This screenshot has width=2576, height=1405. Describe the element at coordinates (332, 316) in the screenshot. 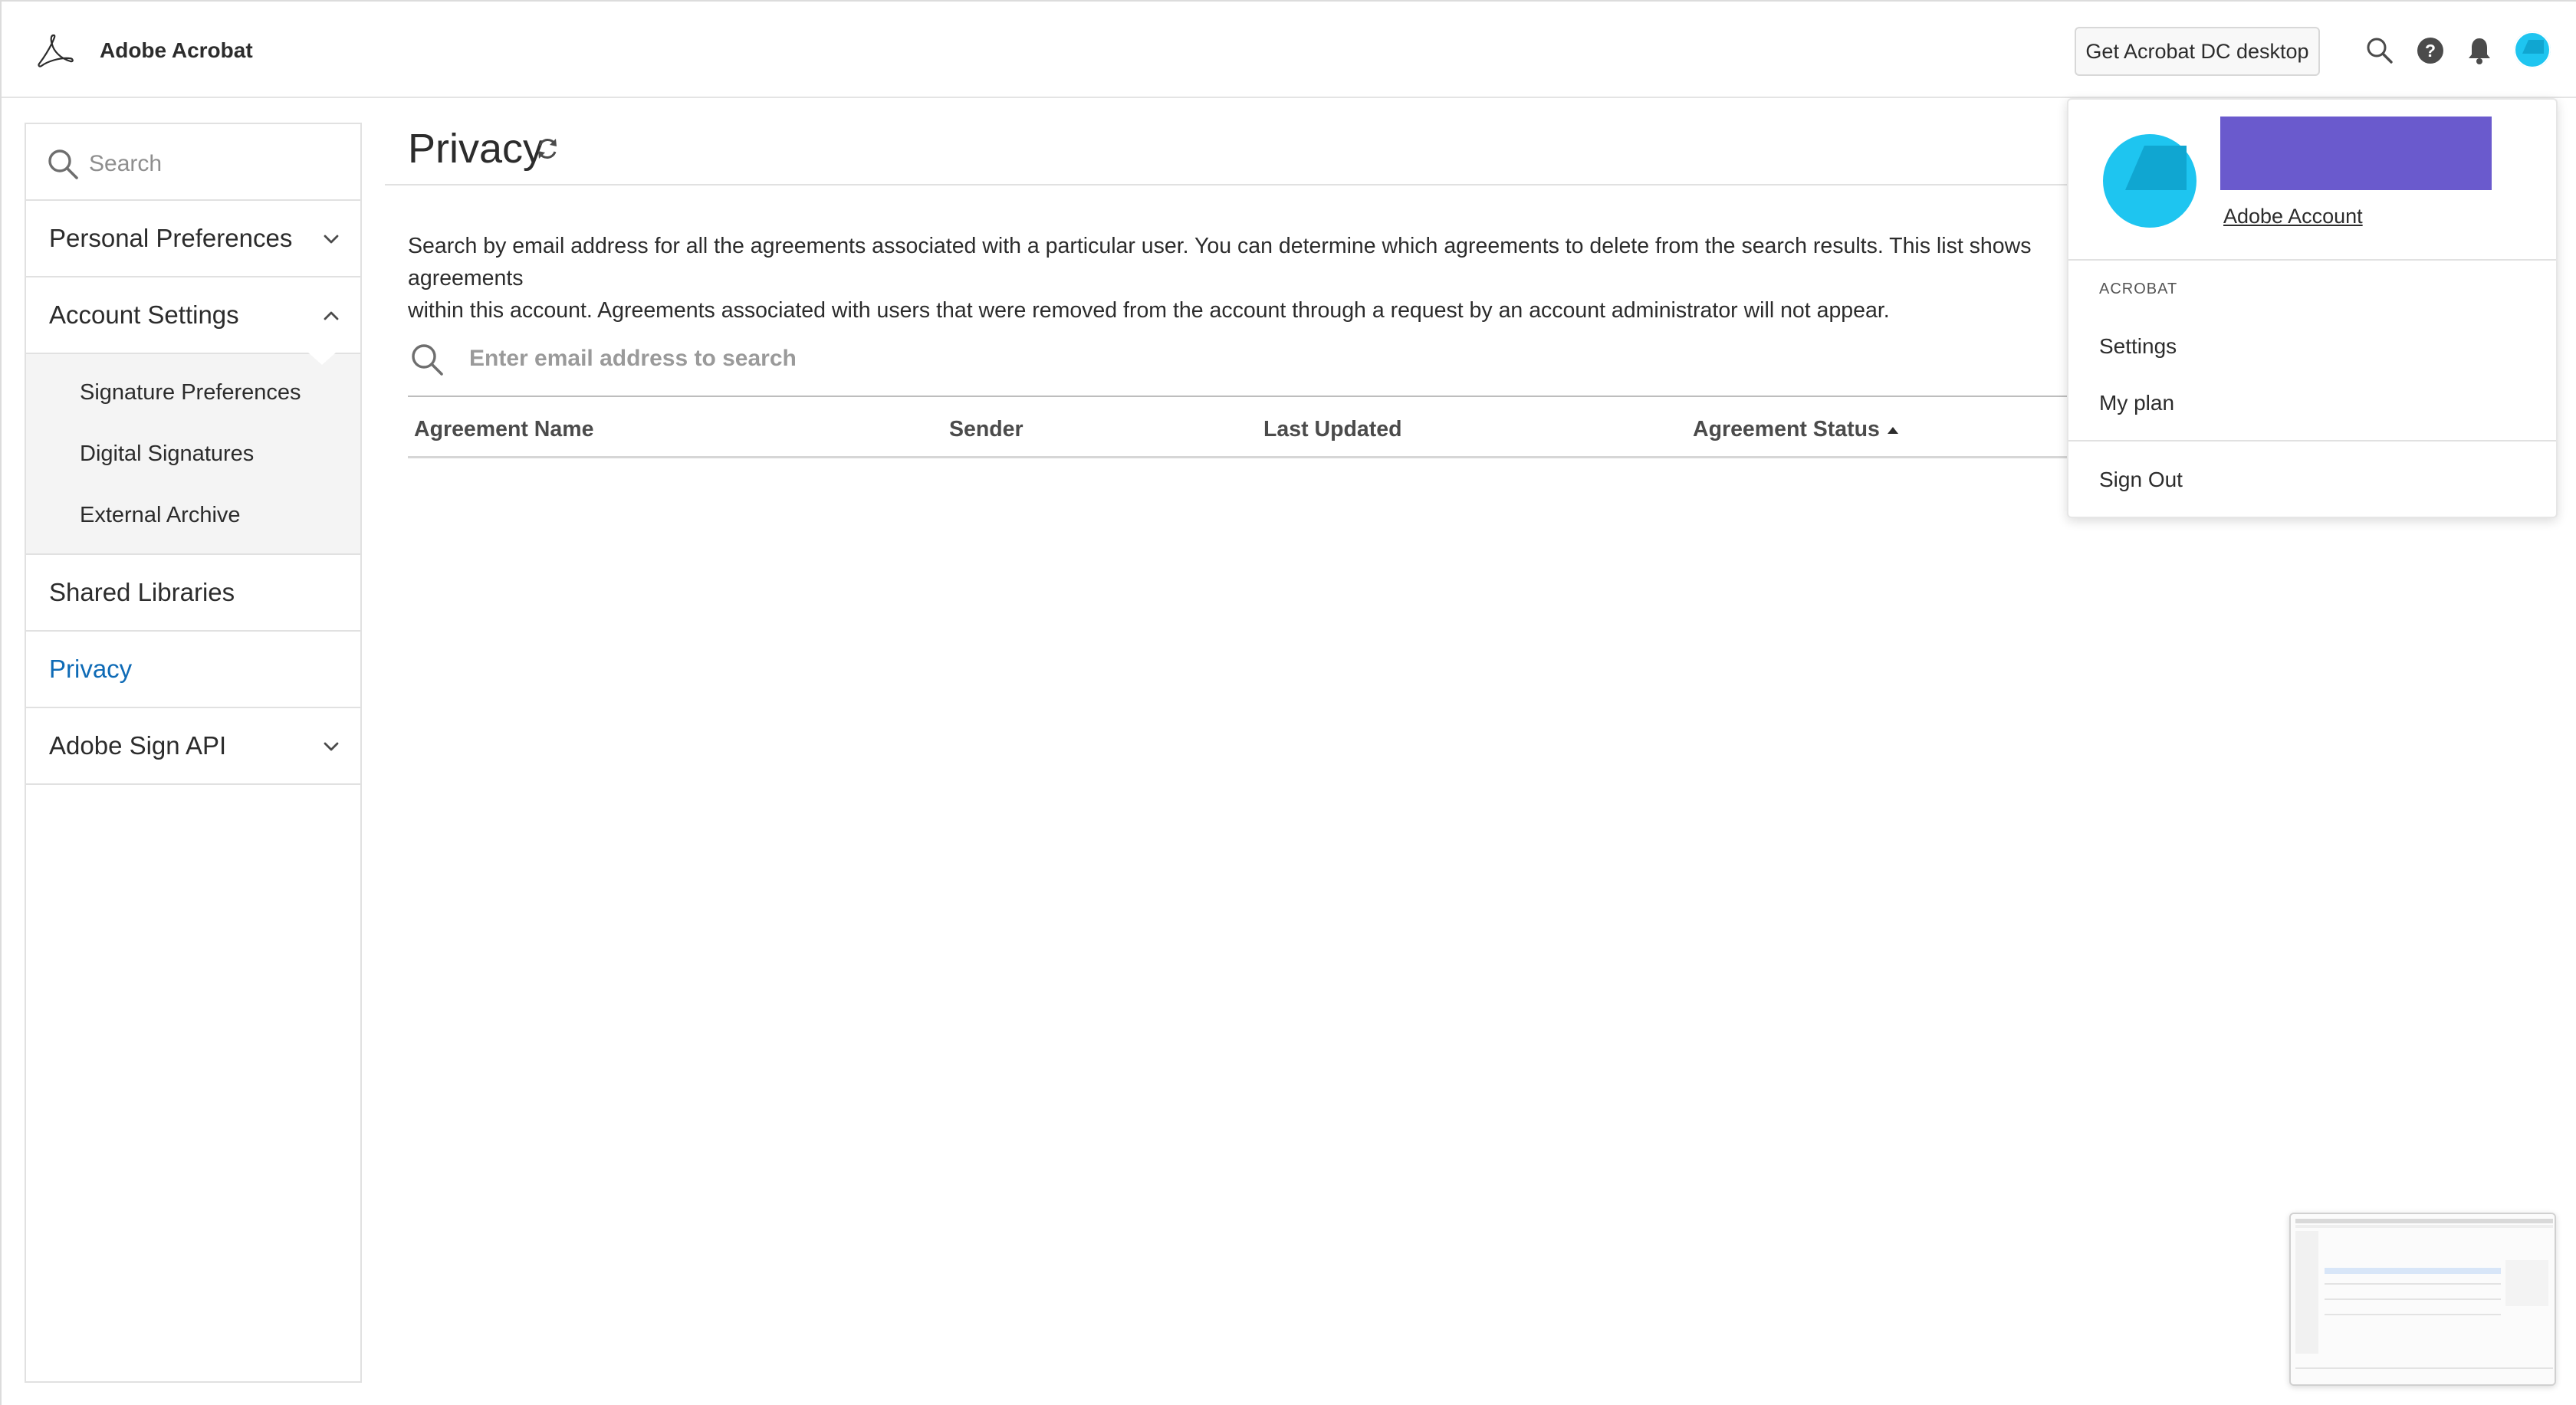

I see `chevron-up-icon` at that location.